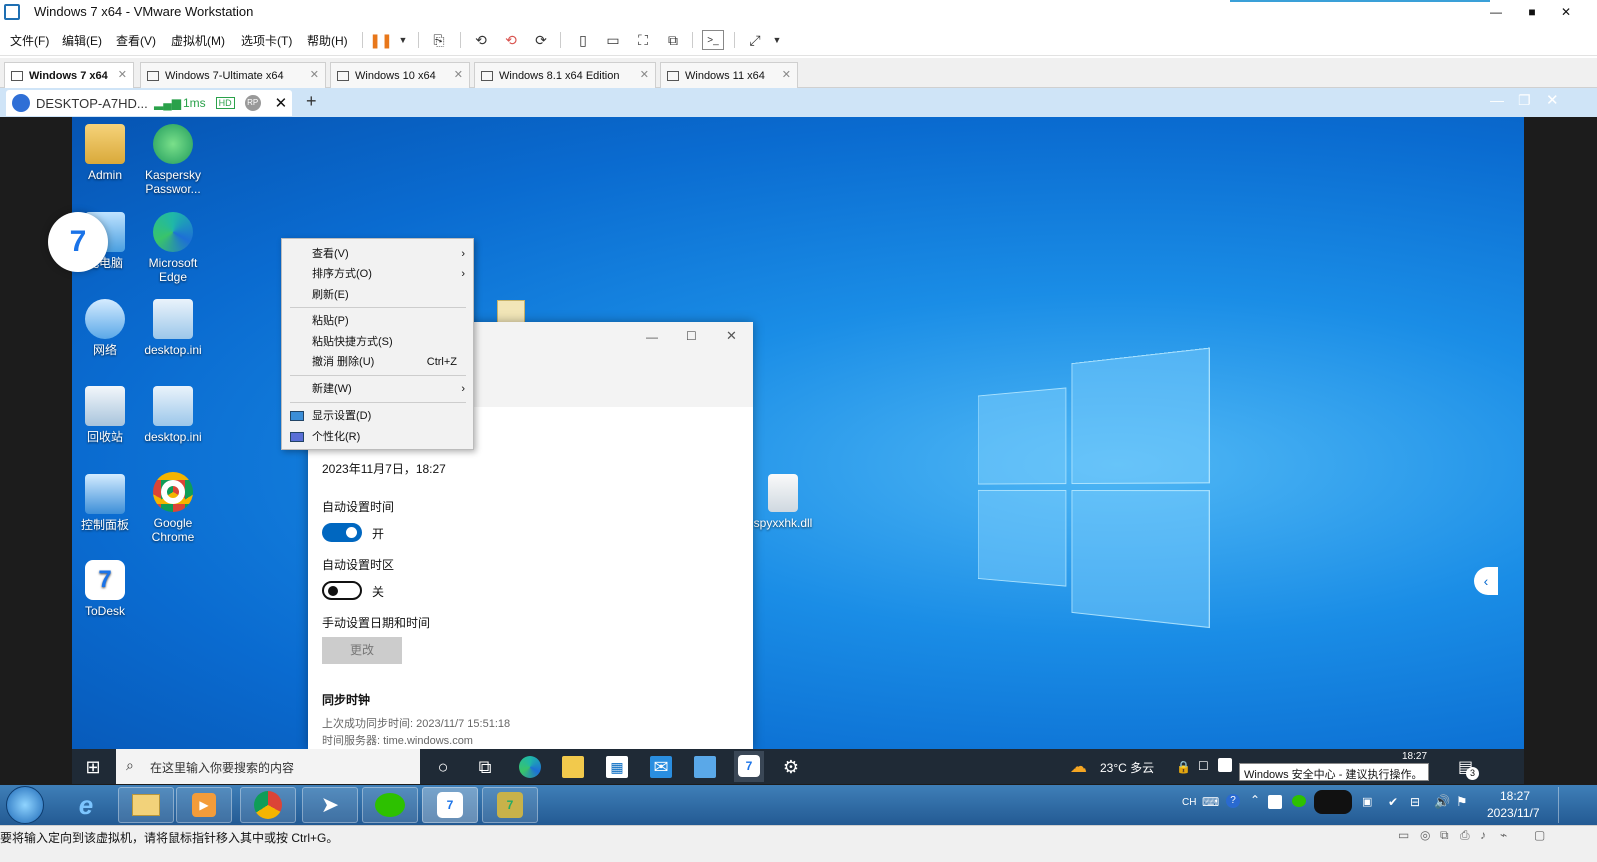  What do you see at coordinates (1462, 802) in the screenshot?
I see `action-center-flag-icon: ⚑` at bounding box center [1462, 802].